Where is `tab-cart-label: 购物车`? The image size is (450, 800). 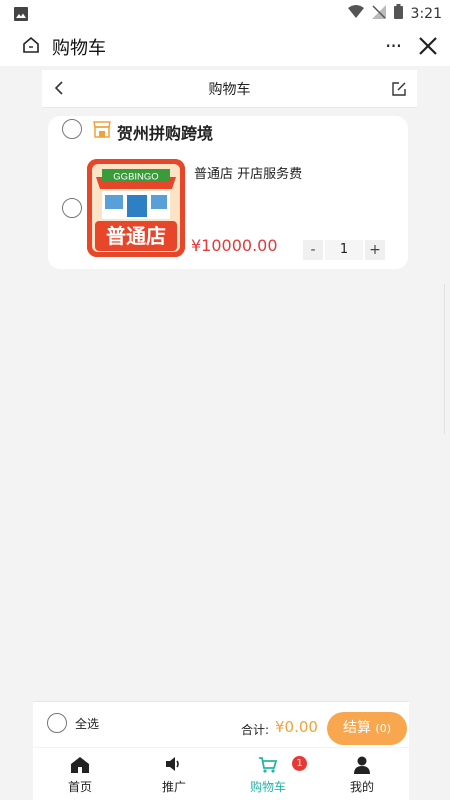
tab-cart-label: 购物车 is located at coordinates (267, 787).